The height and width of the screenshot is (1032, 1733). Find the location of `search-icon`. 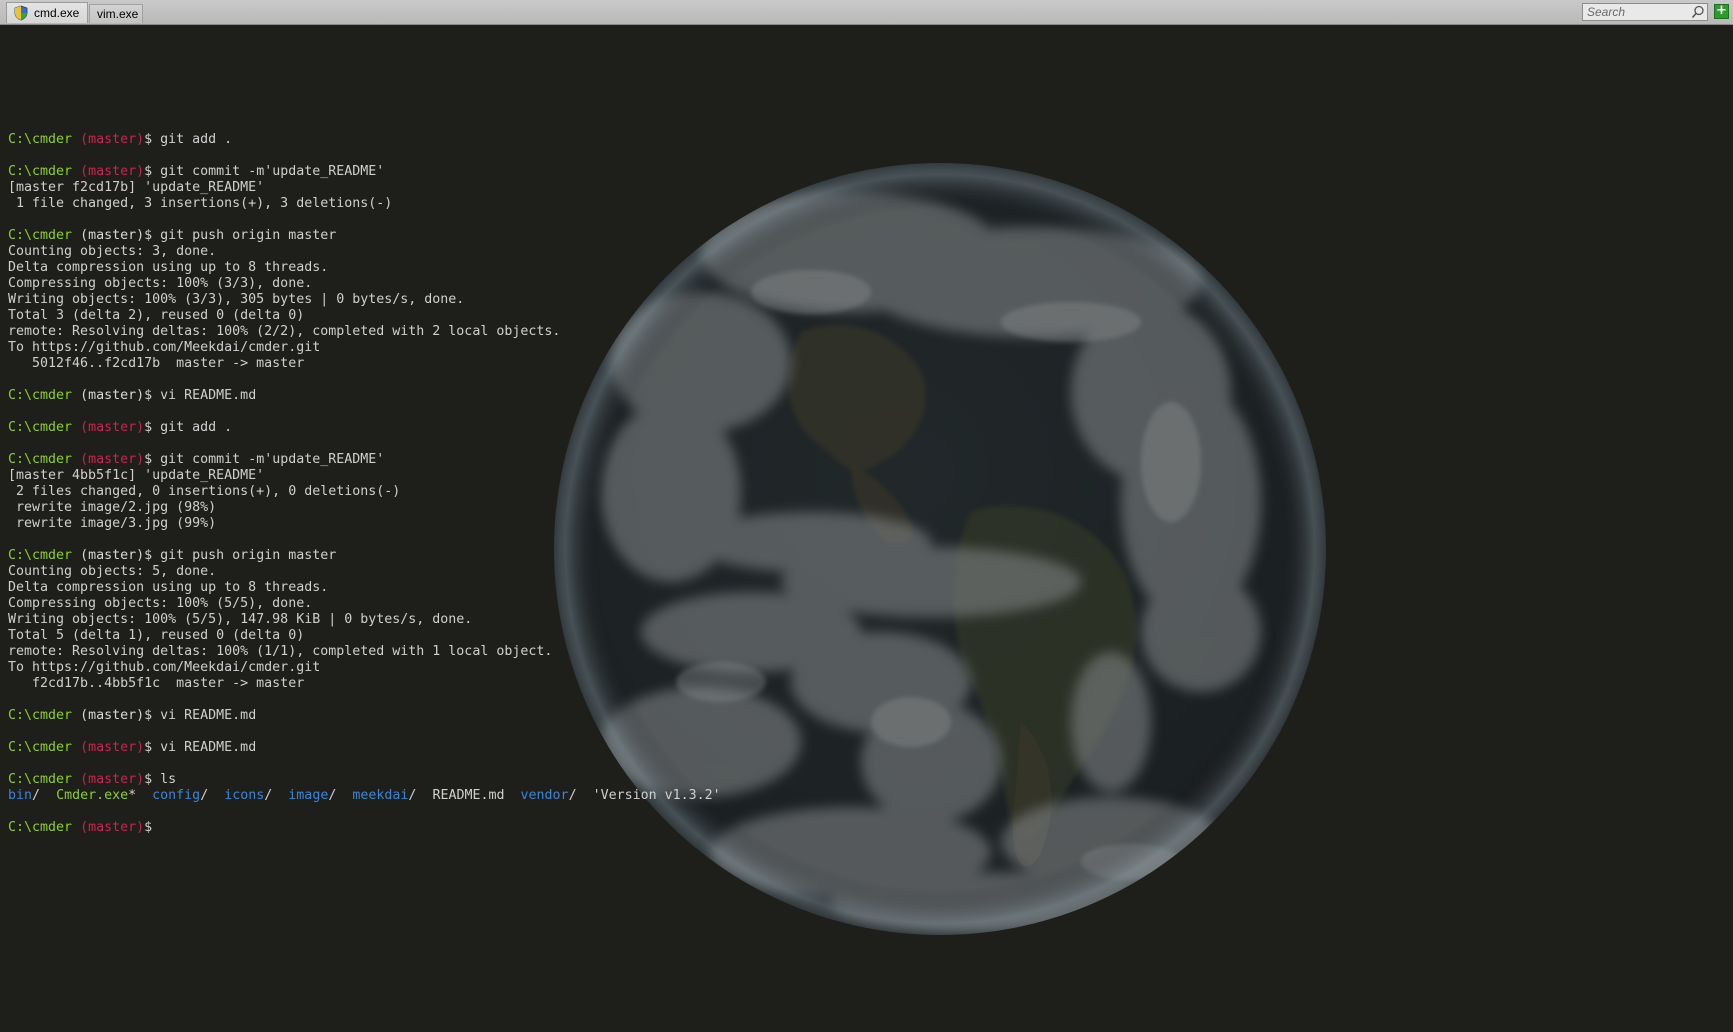

search-icon is located at coordinates (1698, 12).